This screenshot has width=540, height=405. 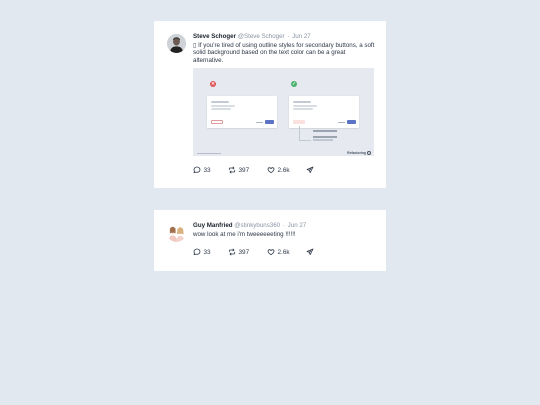 I want to click on author-handle: @stinkybuns360, so click(x=257, y=225).